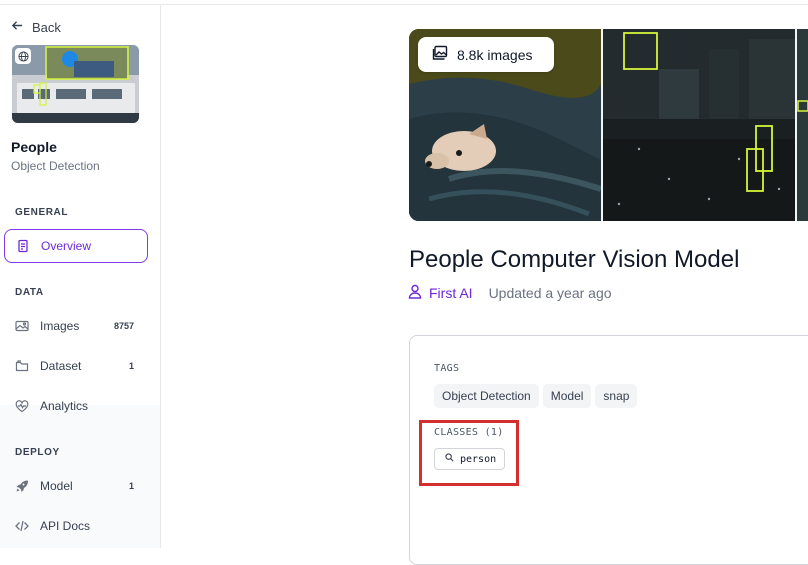 The height and width of the screenshot is (565, 808). Describe the element at coordinates (22, 486) in the screenshot. I see `rocket-icon` at that location.